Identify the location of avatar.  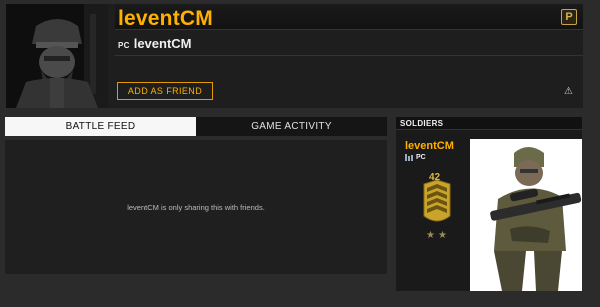
(57, 56).